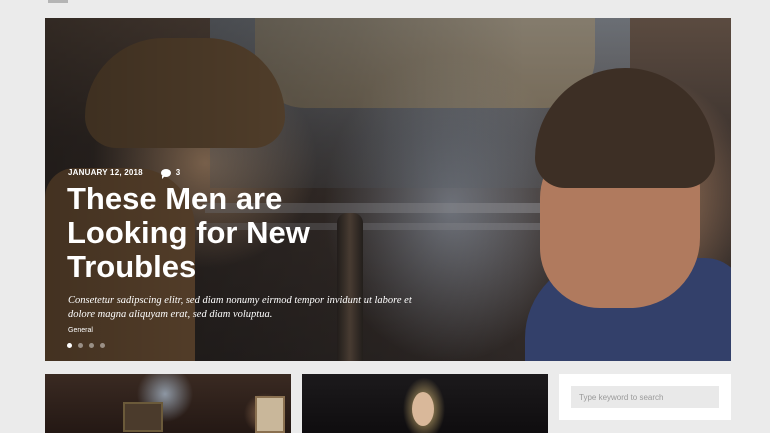 The image size is (770, 433). I want to click on comment-icon, so click(165, 173).